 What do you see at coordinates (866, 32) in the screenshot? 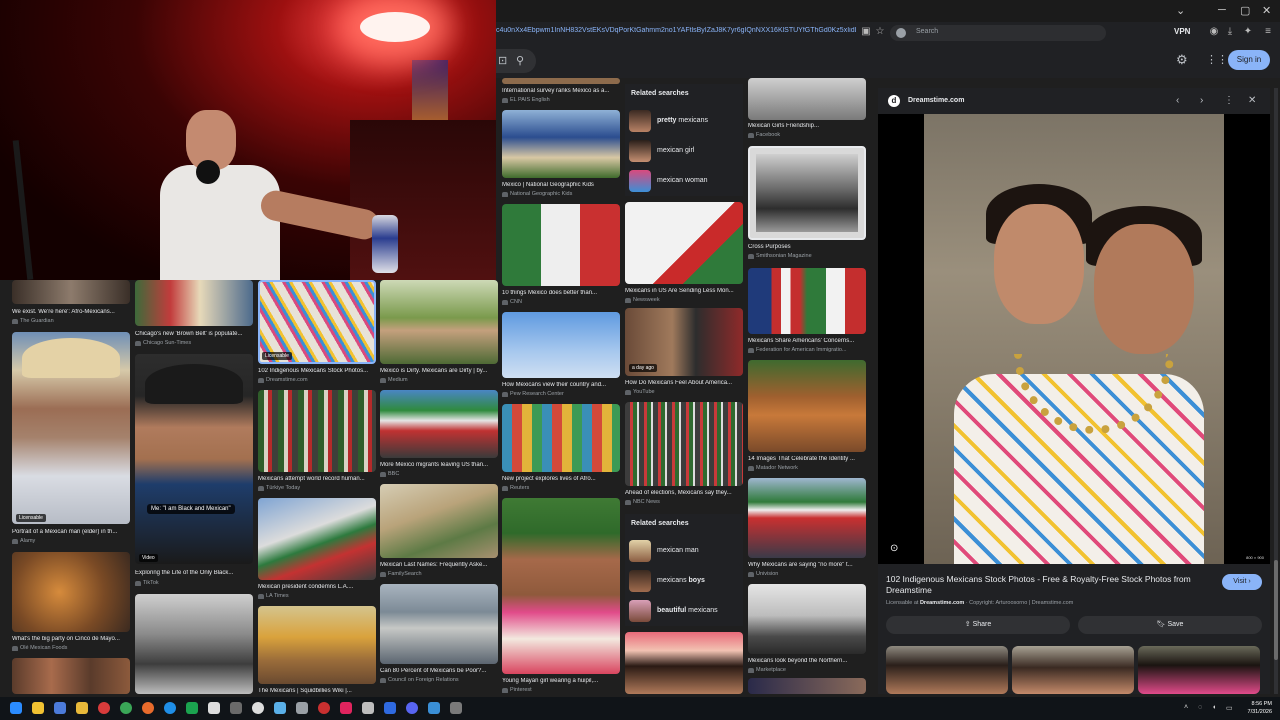
I see `reader-icon: ▣` at bounding box center [866, 32].